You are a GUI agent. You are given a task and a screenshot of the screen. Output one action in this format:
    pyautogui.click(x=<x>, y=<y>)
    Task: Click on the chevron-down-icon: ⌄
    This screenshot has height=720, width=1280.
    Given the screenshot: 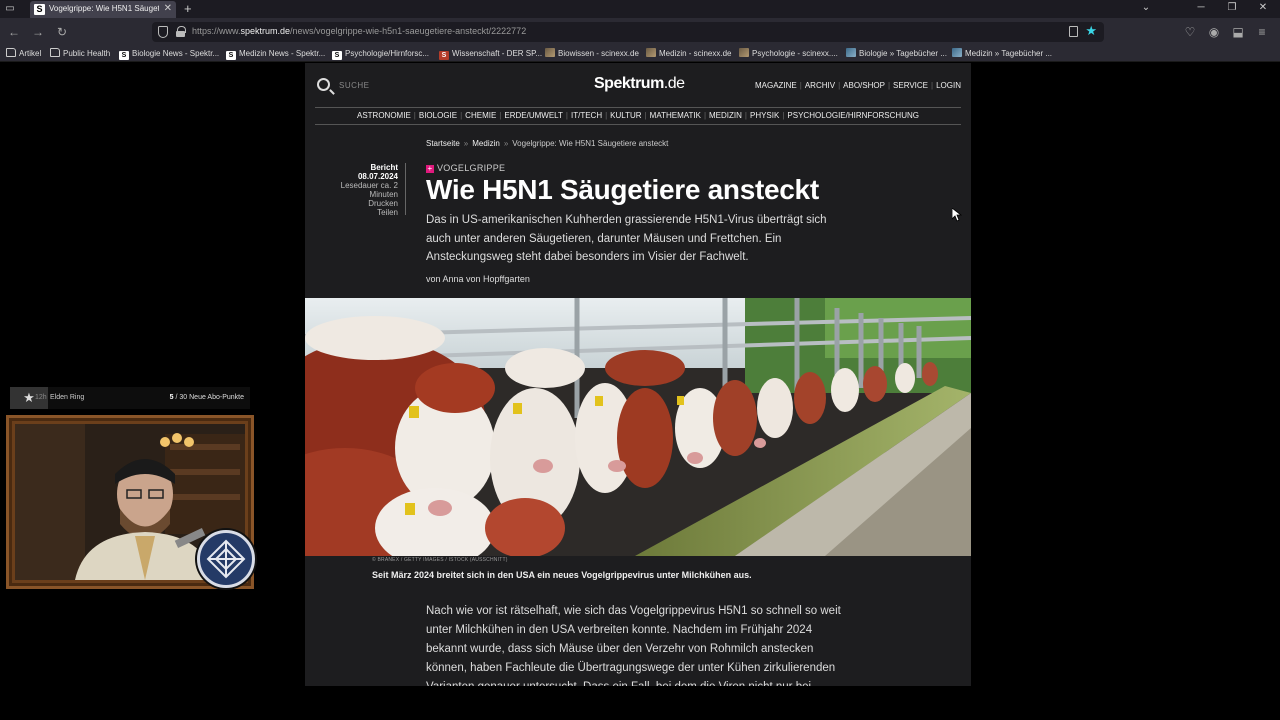 What is the action you would take?
    pyautogui.click(x=1146, y=7)
    